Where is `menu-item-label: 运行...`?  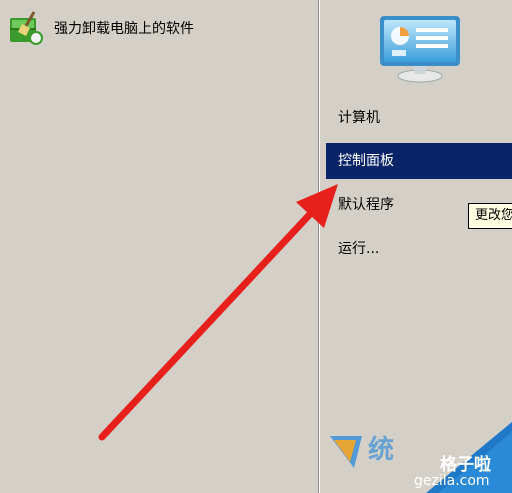
menu-item-label: 运行... is located at coordinates (359, 249).